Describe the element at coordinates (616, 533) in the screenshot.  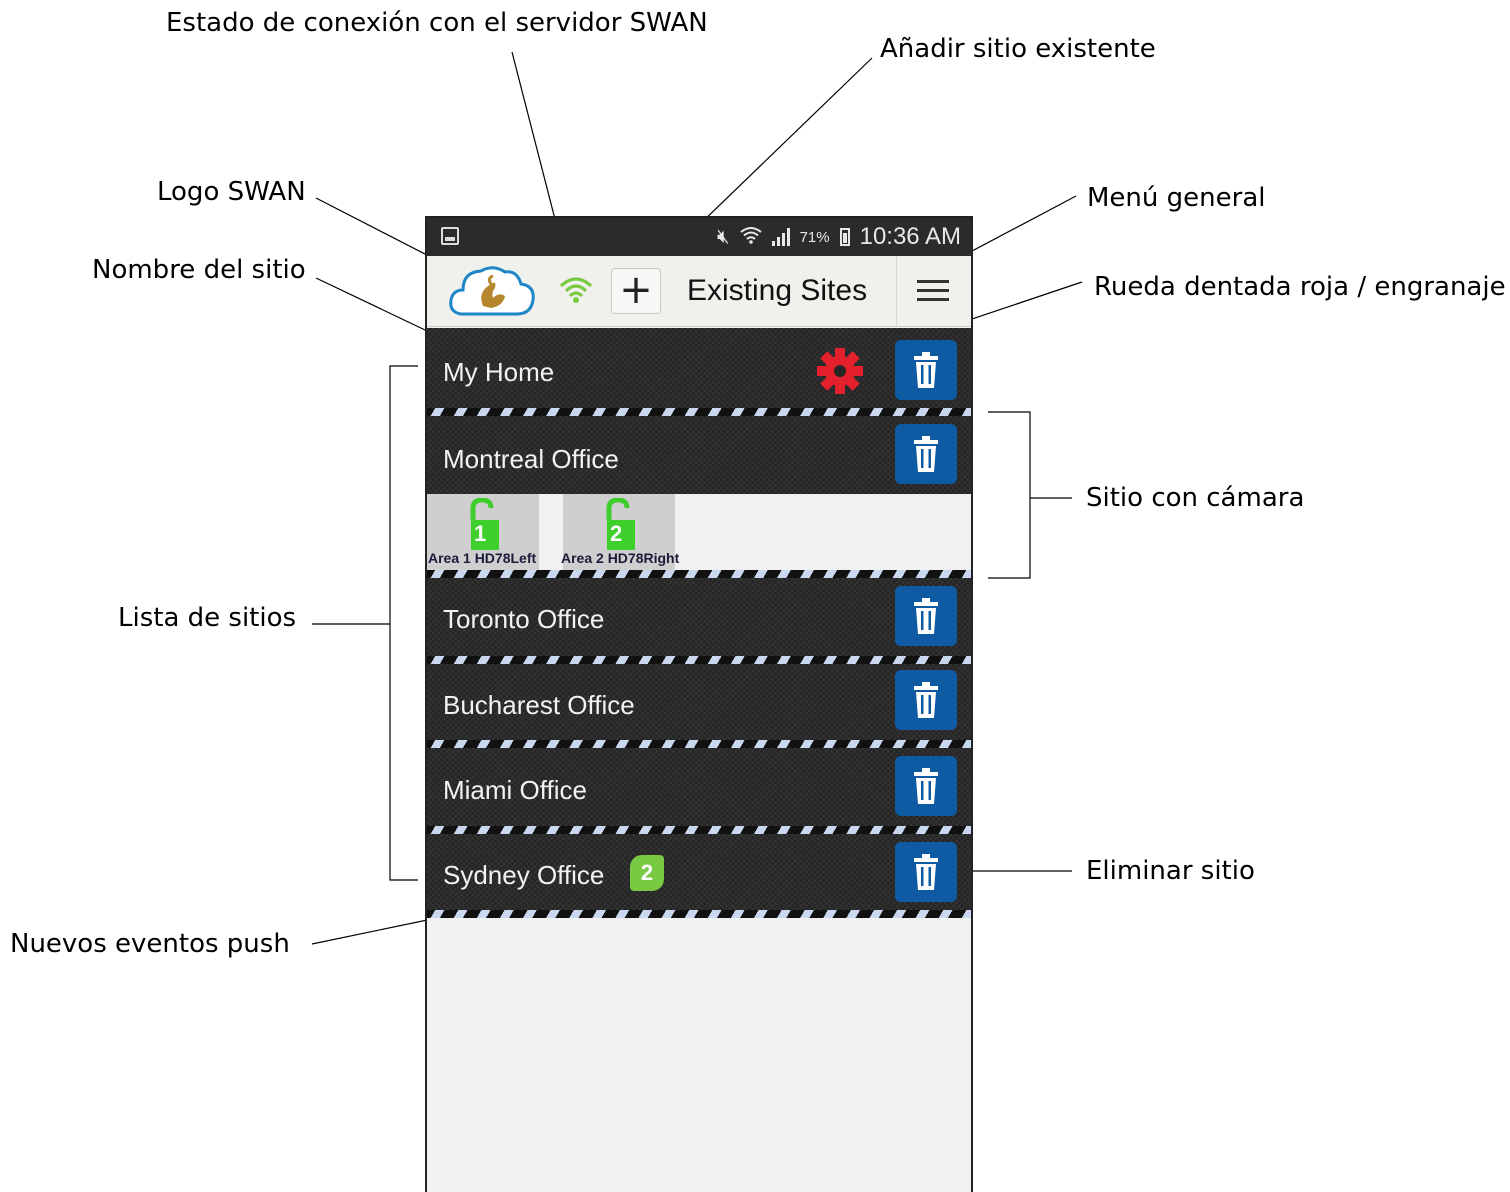
I see `camera-number: 2` at that location.